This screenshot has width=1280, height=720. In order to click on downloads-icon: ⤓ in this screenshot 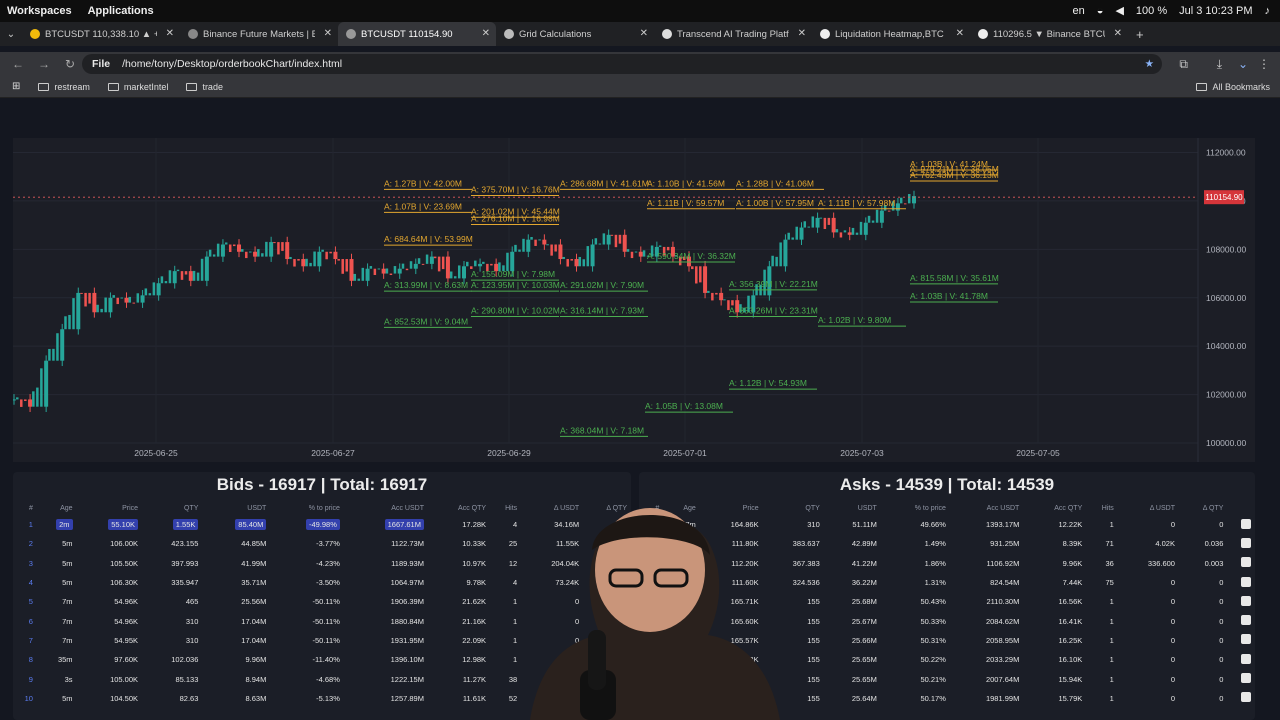, I will do `click(1219, 64)`.